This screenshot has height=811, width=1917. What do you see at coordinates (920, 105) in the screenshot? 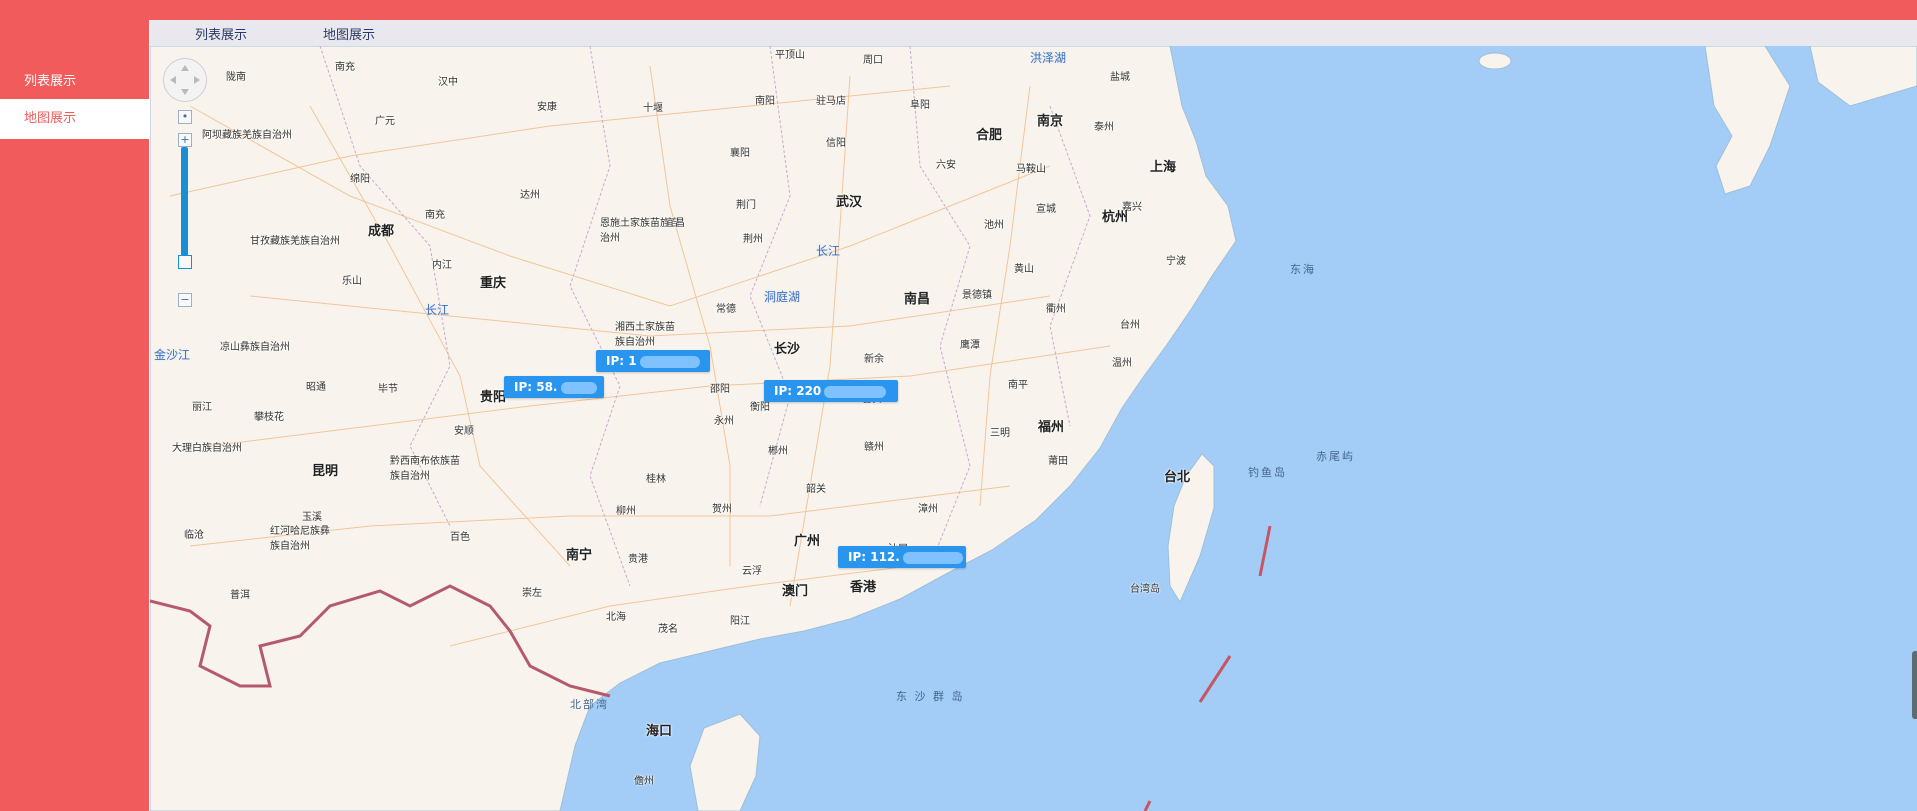
I see `city-label: 阜阳` at bounding box center [920, 105].